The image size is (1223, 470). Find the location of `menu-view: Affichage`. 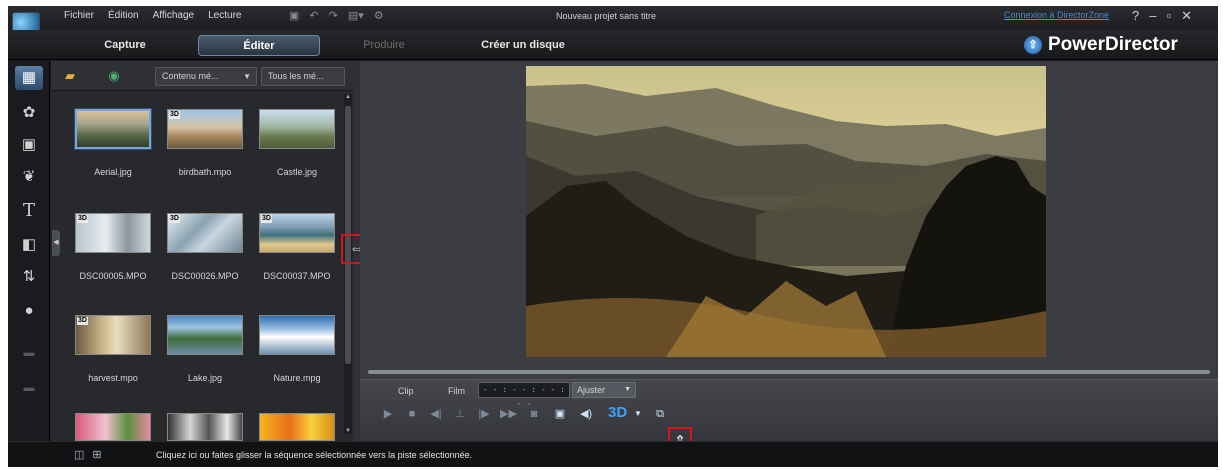

menu-view: Affichage is located at coordinates (174, 15).